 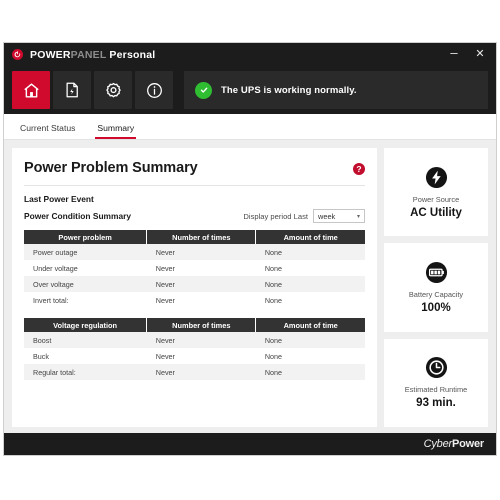 What do you see at coordinates (436, 367) in the screenshot?
I see `clock-icon` at bounding box center [436, 367].